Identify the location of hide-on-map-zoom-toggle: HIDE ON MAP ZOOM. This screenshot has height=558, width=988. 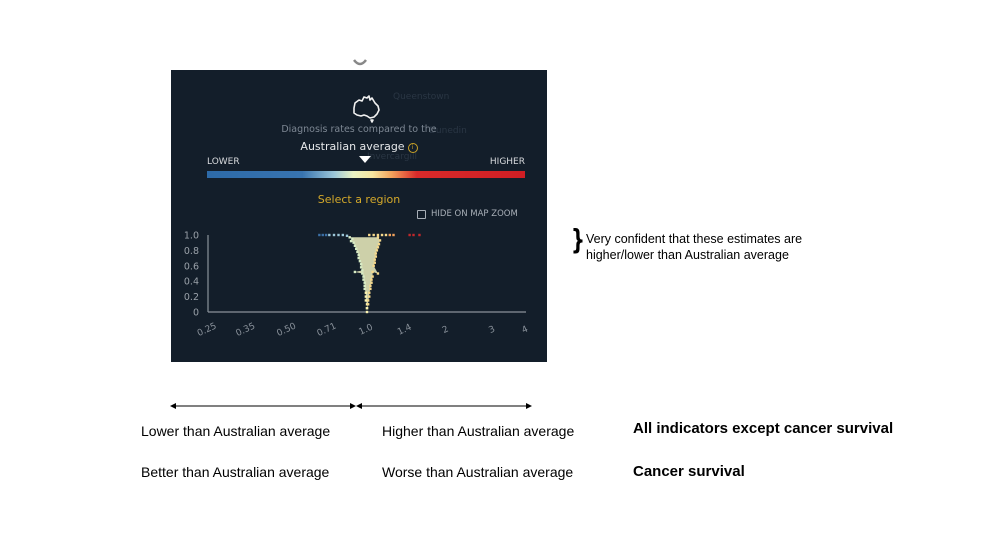
(467, 214).